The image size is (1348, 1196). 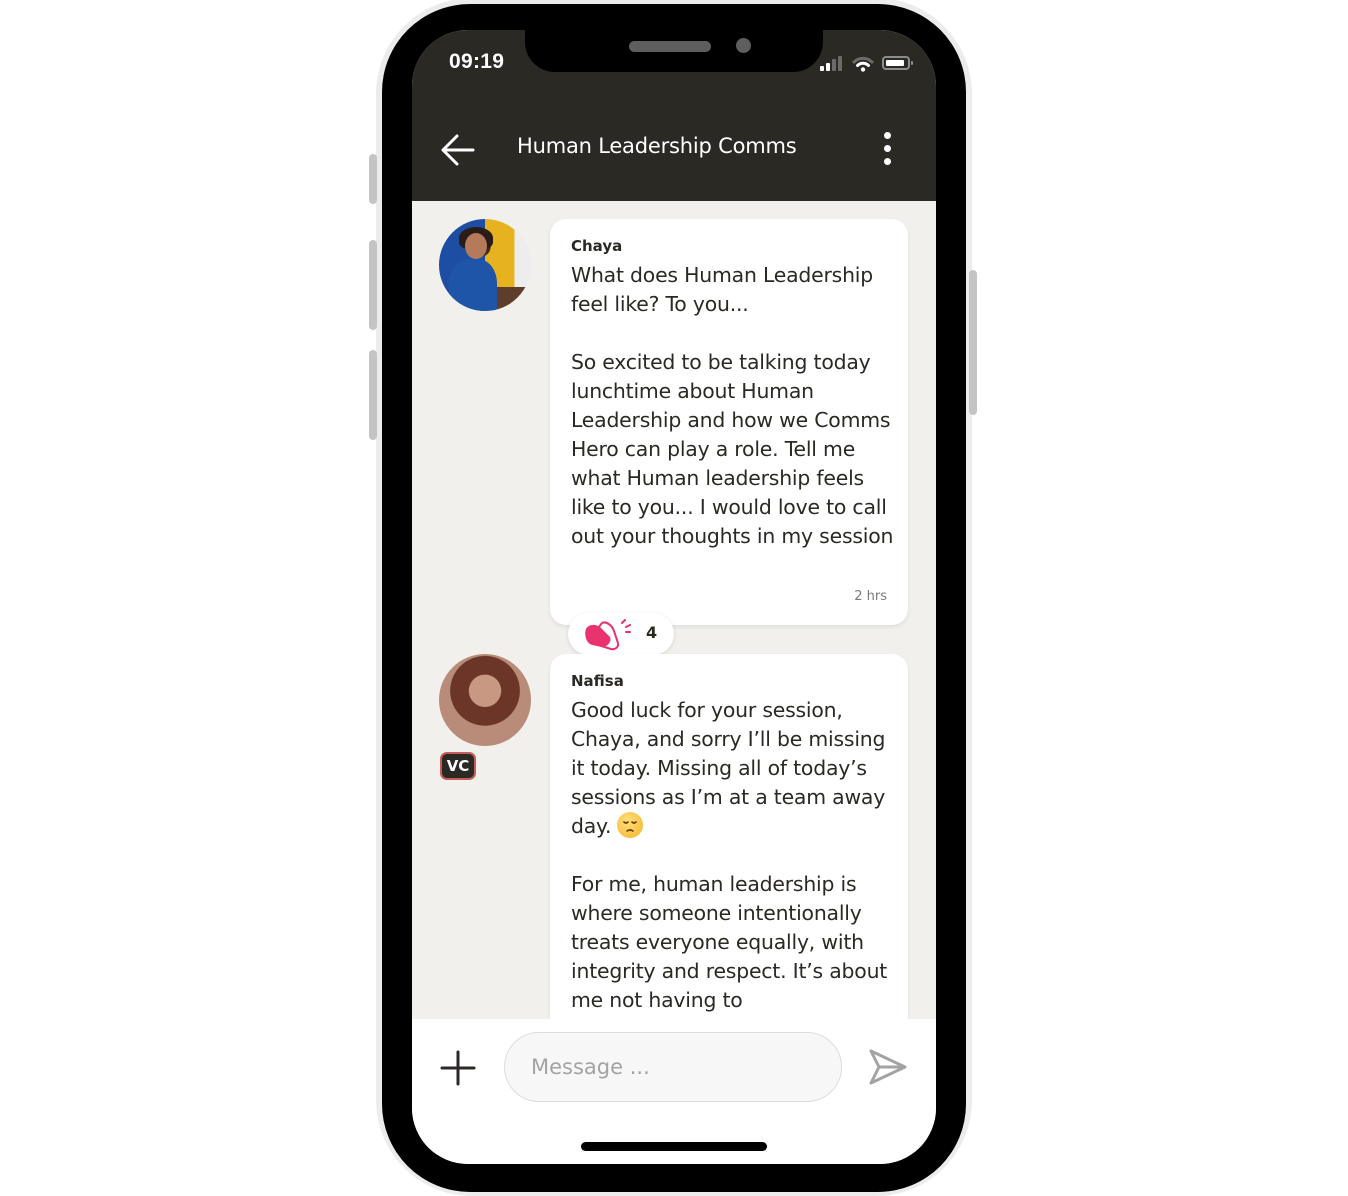 I want to click on composer, so click(x=674, y=1091).